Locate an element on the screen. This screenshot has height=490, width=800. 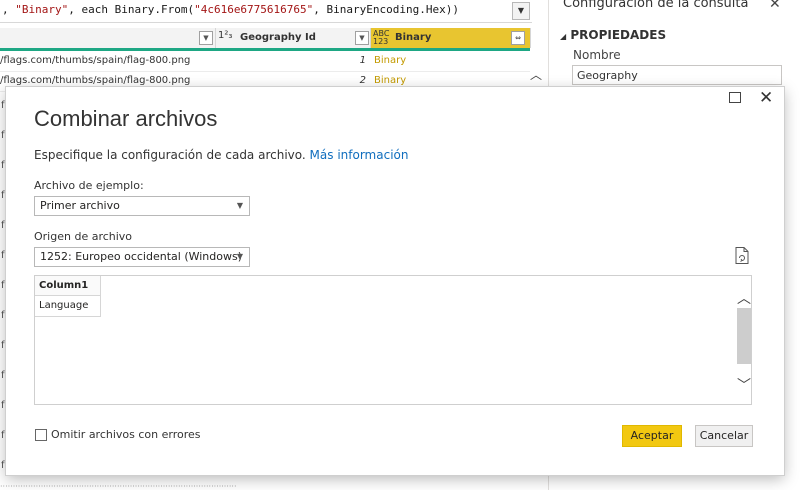
formula-text: , is located at coordinates (9, 9).